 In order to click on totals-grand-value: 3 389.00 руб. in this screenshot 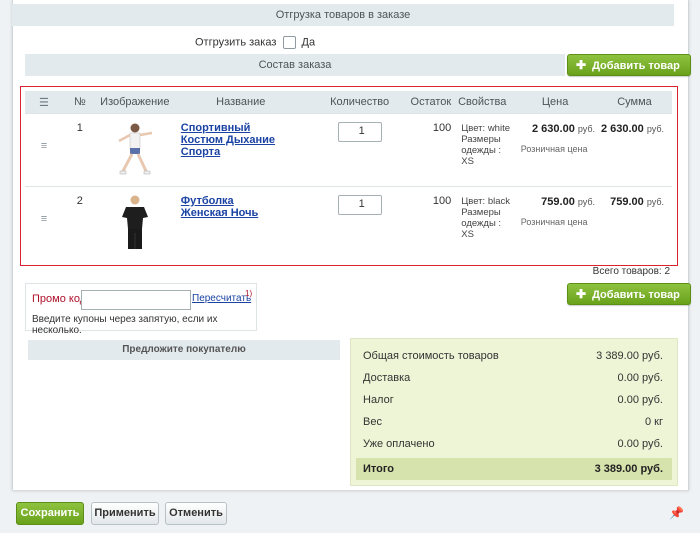, I will do `click(628, 469)`.